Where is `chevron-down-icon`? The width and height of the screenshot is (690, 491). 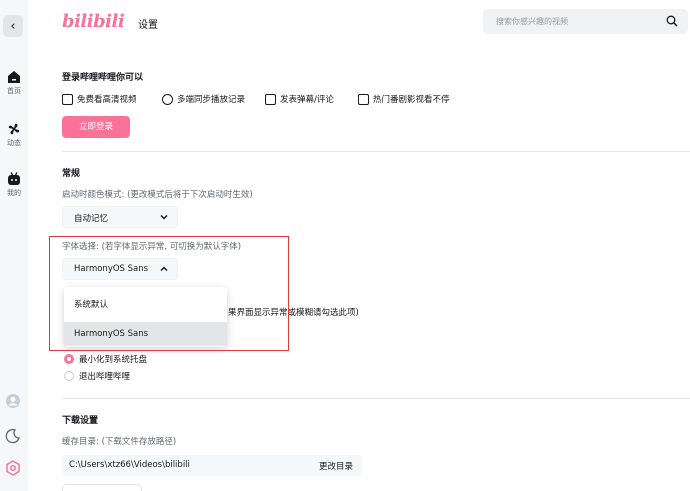 chevron-down-icon is located at coordinates (164, 217).